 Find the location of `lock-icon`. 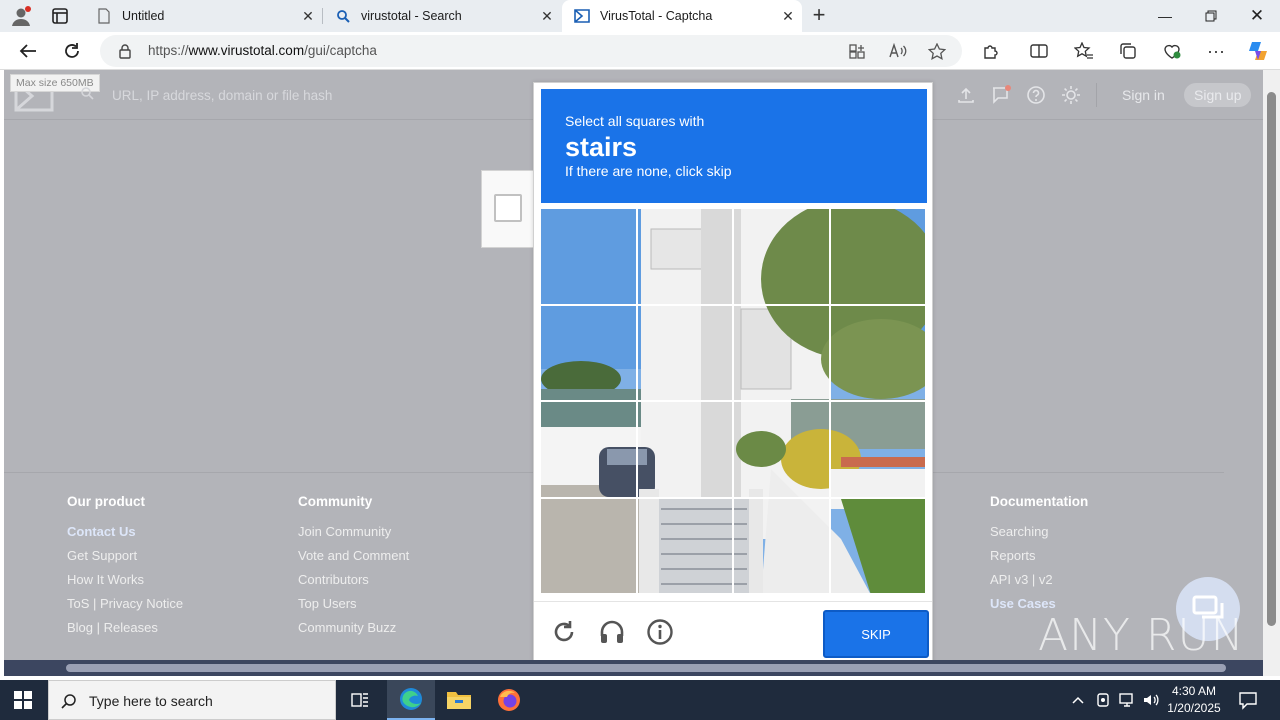

lock-icon is located at coordinates (125, 53).